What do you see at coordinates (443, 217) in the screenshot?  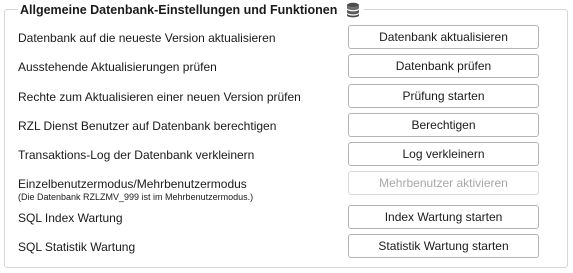 I see `start-index-maintenance-button: Index Wartung starten` at bounding box center [443, 217].